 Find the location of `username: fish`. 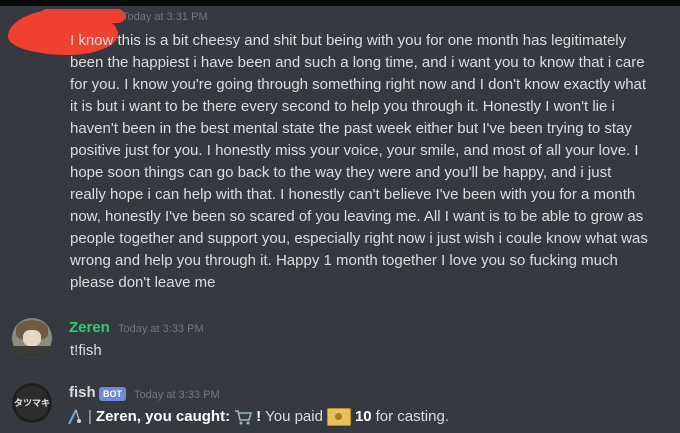

username: fish is located at coordinates (82, 392).